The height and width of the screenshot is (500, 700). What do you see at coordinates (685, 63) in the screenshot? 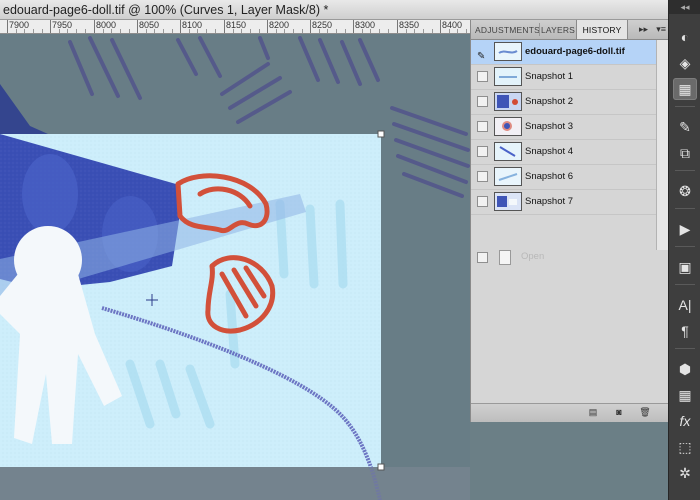
I see `layers-icon: ◈` at bounding box center [685, 63].